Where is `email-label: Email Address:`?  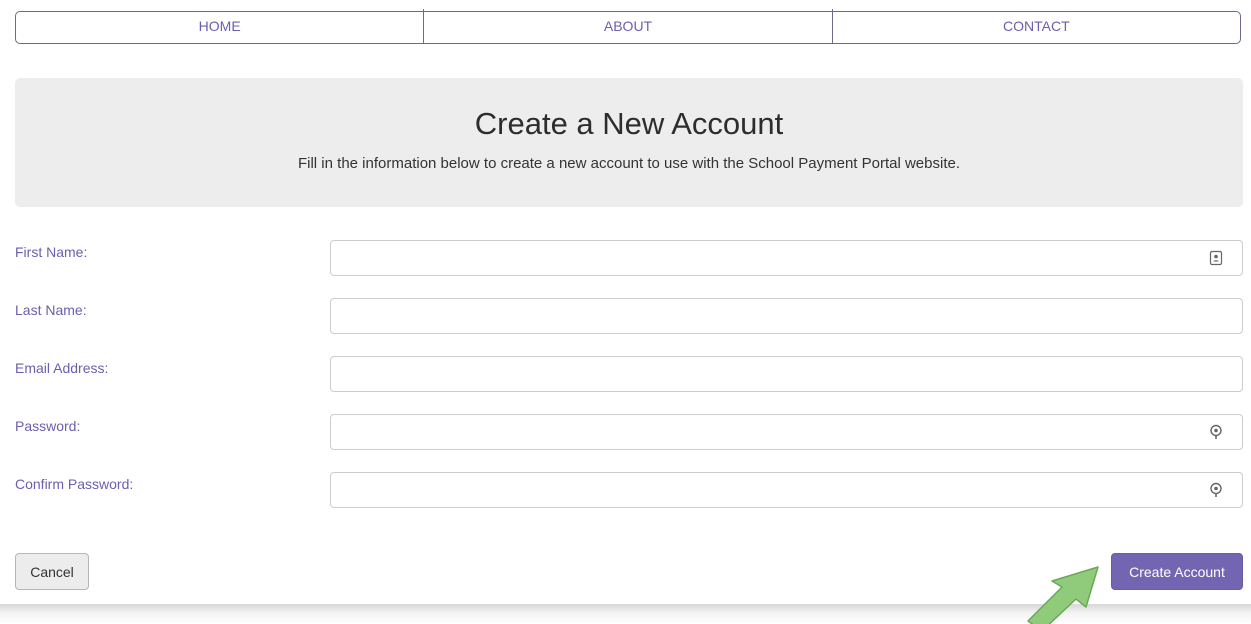 email-label: Email Address: is located at coordinates (62, 368).